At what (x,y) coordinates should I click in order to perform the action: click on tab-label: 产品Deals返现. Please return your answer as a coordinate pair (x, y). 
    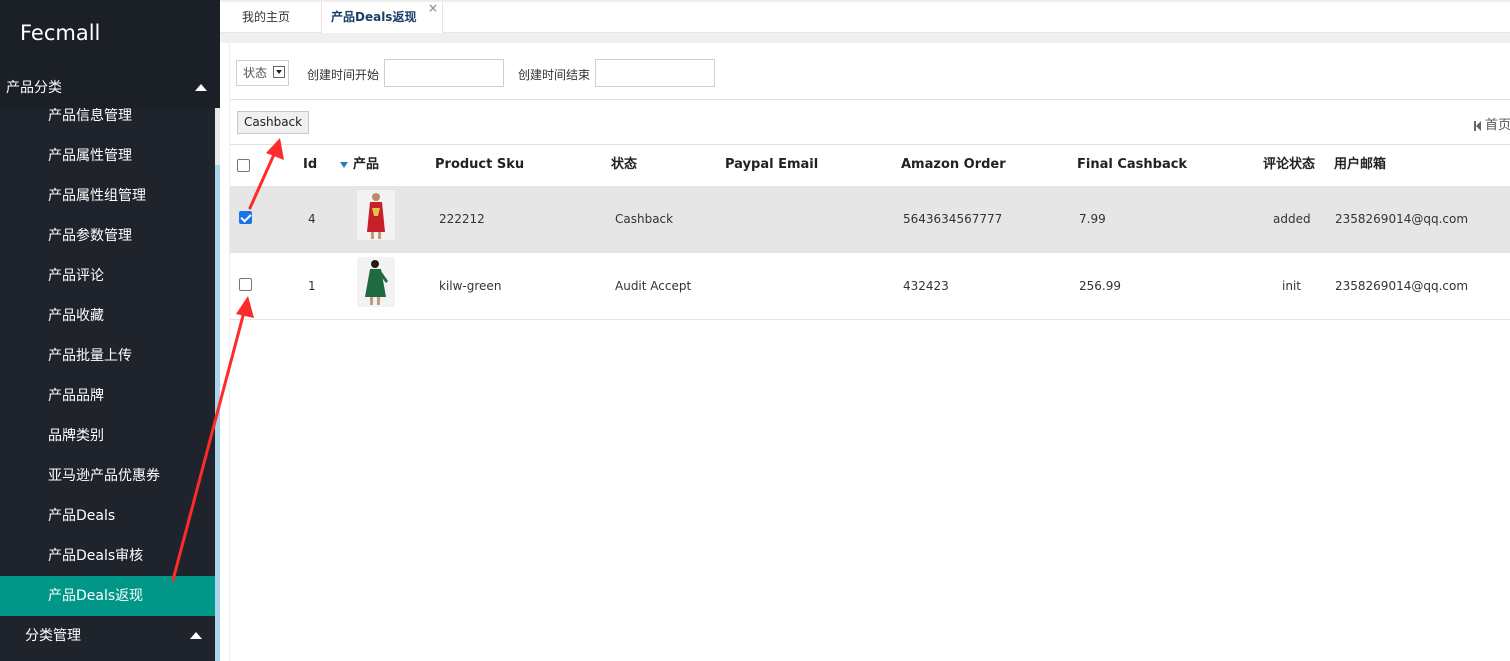
    Looking at the image, I should click on (374, 17).